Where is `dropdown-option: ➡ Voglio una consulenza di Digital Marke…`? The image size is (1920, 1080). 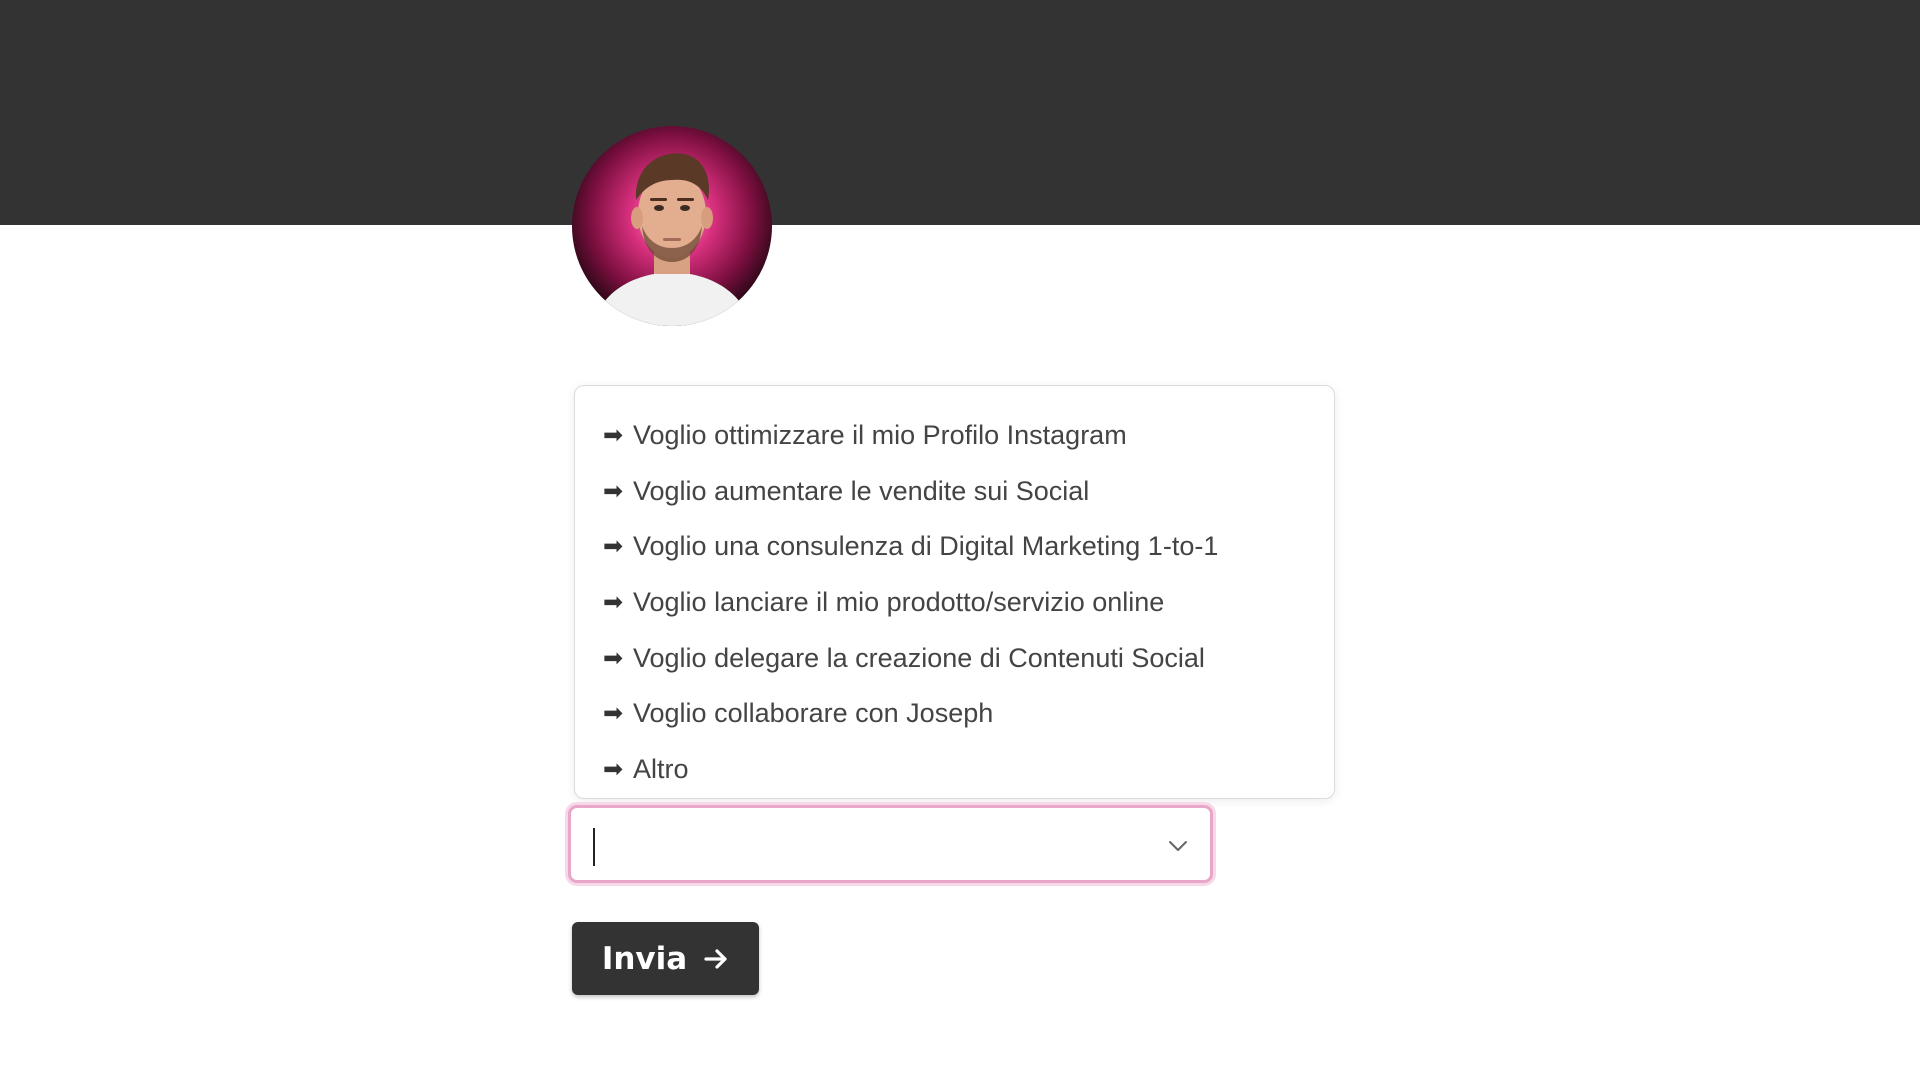
dropdown-option: ➡ Voglio una consulenza di Digital Marke… is located at coordinates (954, 547).